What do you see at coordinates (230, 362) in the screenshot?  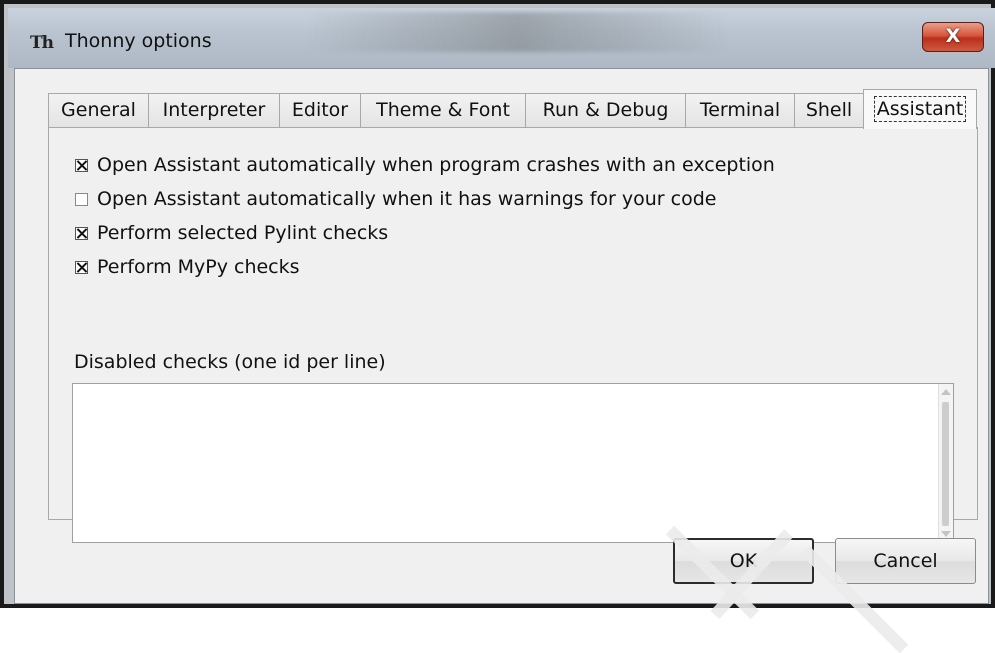 I see `disabled-checks-label: Disabled checks (one id per line)` at bounding box center [230, 362].